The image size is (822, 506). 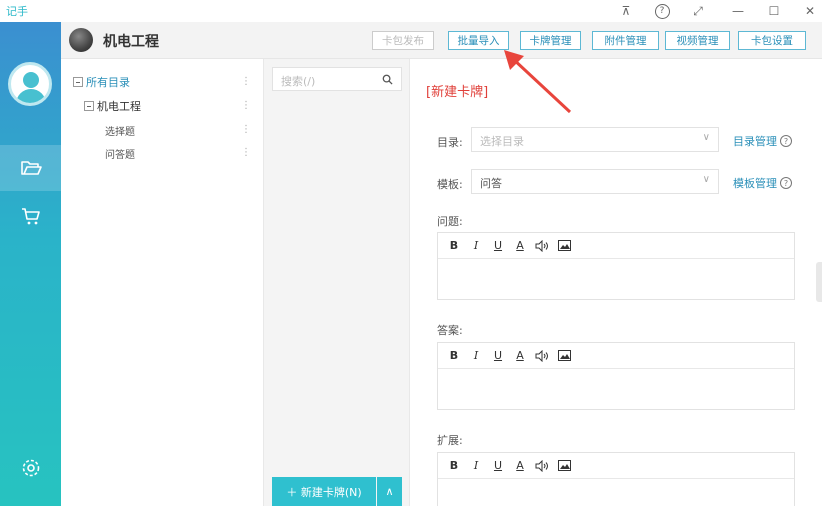 I want to click on tree-item-book: 机电工程, so click(x=112, y=106).